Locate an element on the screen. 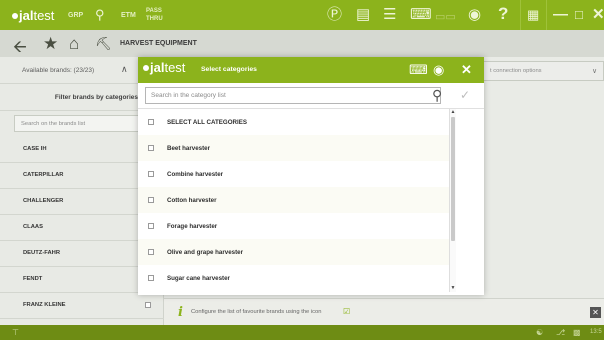 The height and width of the screenshot is (340, 604). status-bar: ⊤ ☯ ⎇ ▩ 13:5 is located at coordinates (302, 332).